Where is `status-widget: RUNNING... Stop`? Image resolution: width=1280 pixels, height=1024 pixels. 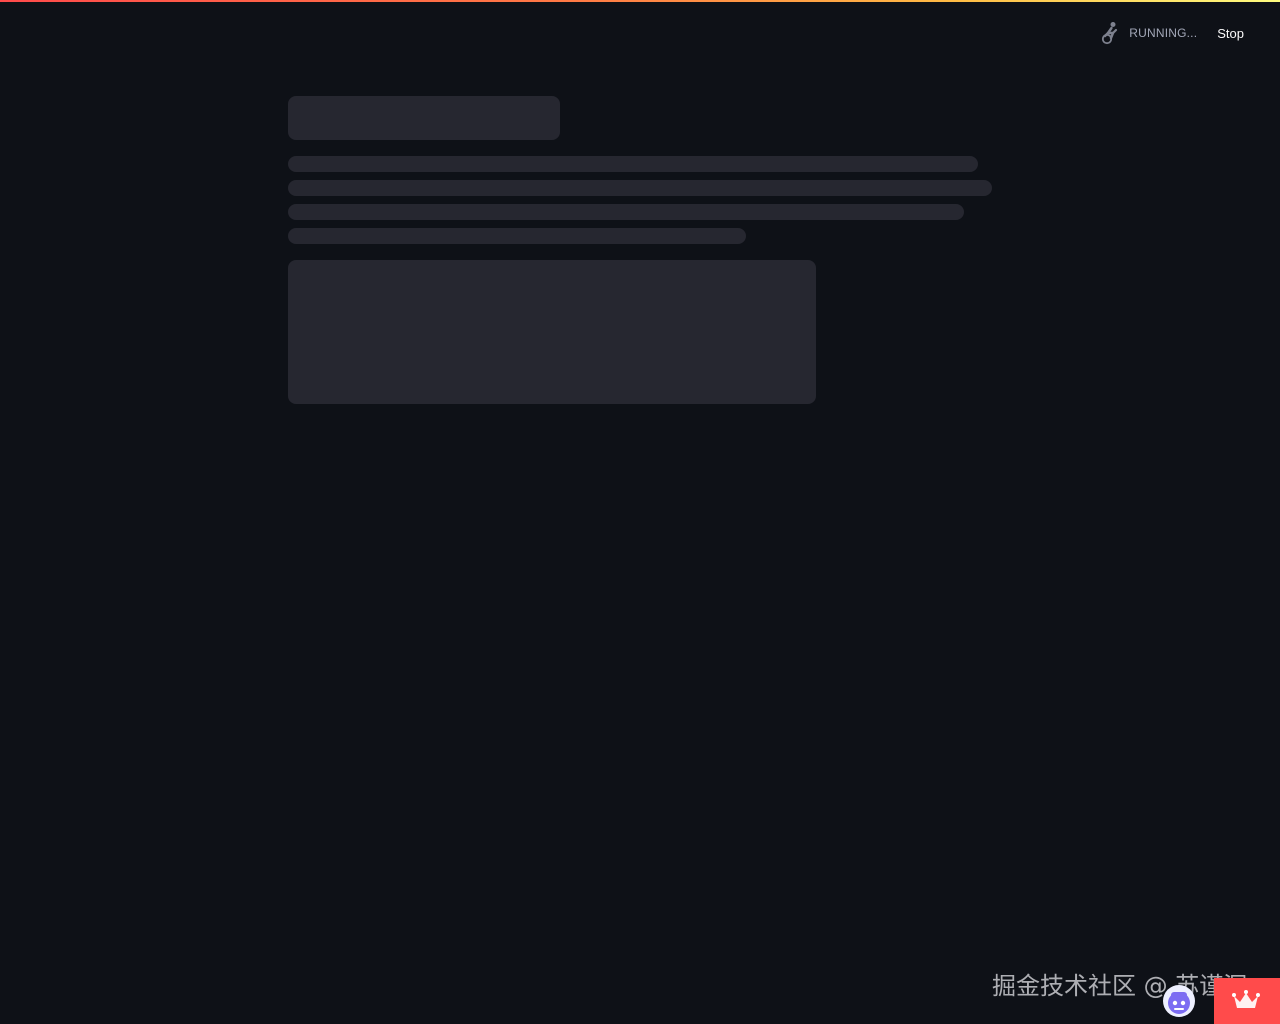 status-widget: RUNNING... Stop is located at coordinates (1171, 33).